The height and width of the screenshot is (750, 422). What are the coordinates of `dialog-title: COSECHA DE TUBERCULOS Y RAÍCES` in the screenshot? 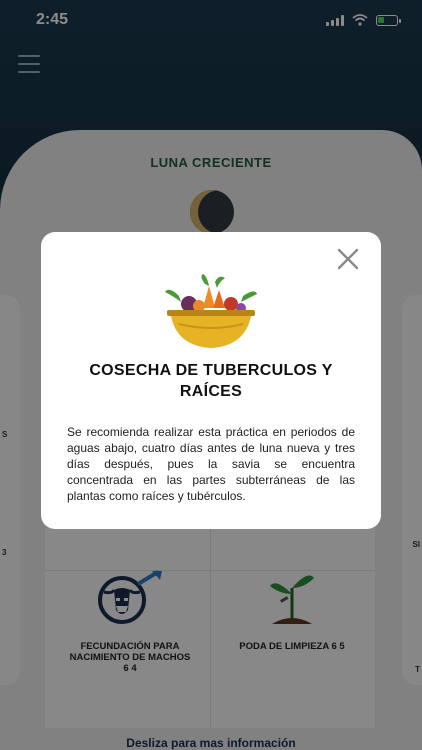 It's located at (211, 381).